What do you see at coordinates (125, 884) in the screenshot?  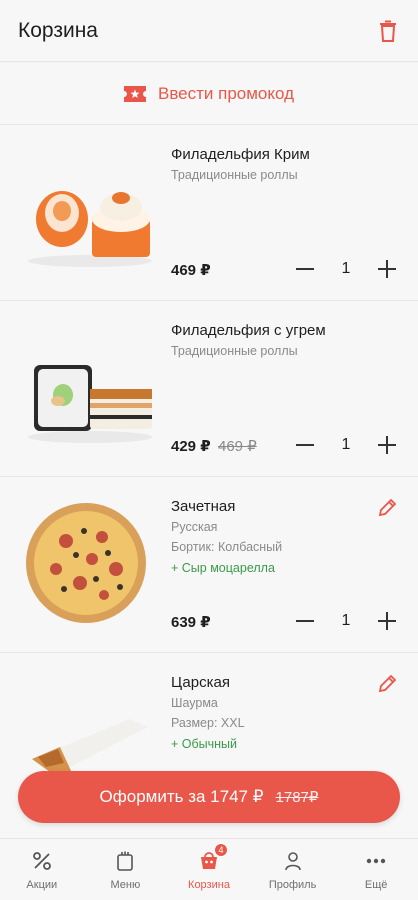 I see `tab-label: Меню` at bounding box center [125, 884].